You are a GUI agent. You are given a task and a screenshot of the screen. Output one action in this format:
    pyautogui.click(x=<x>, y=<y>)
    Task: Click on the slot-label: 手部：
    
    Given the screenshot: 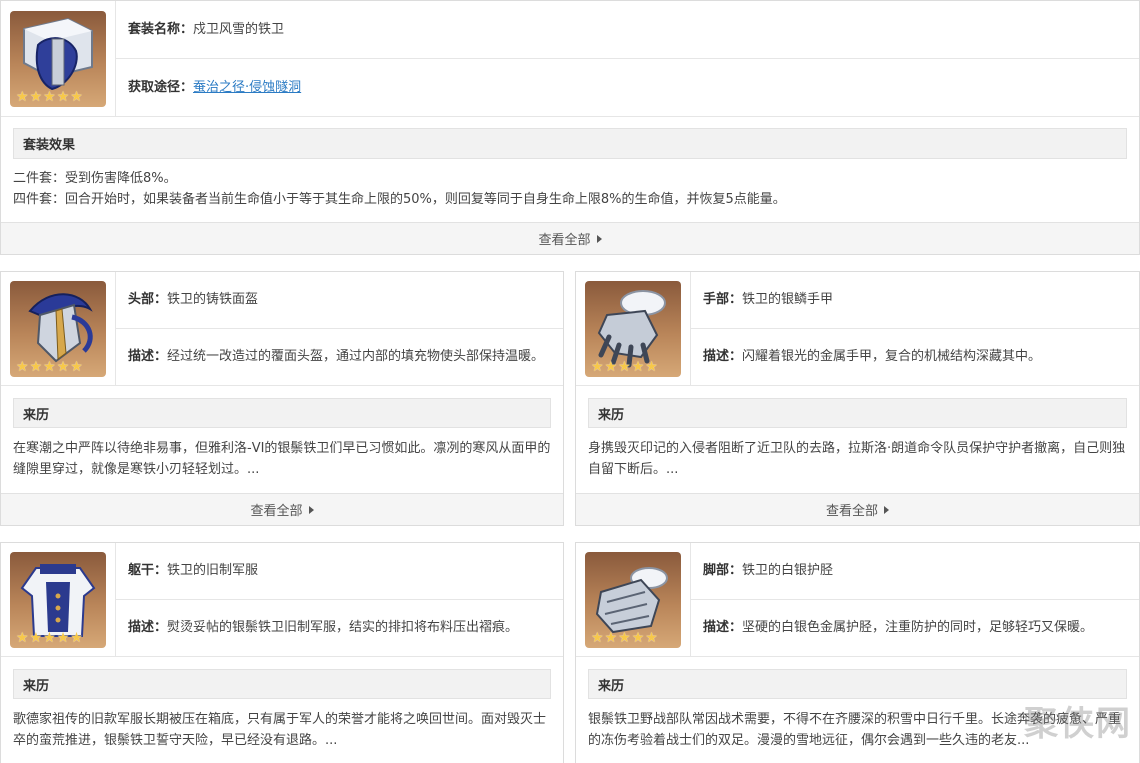 What is the action you would take?
    pyautogui.click(x=723, y=299)
    